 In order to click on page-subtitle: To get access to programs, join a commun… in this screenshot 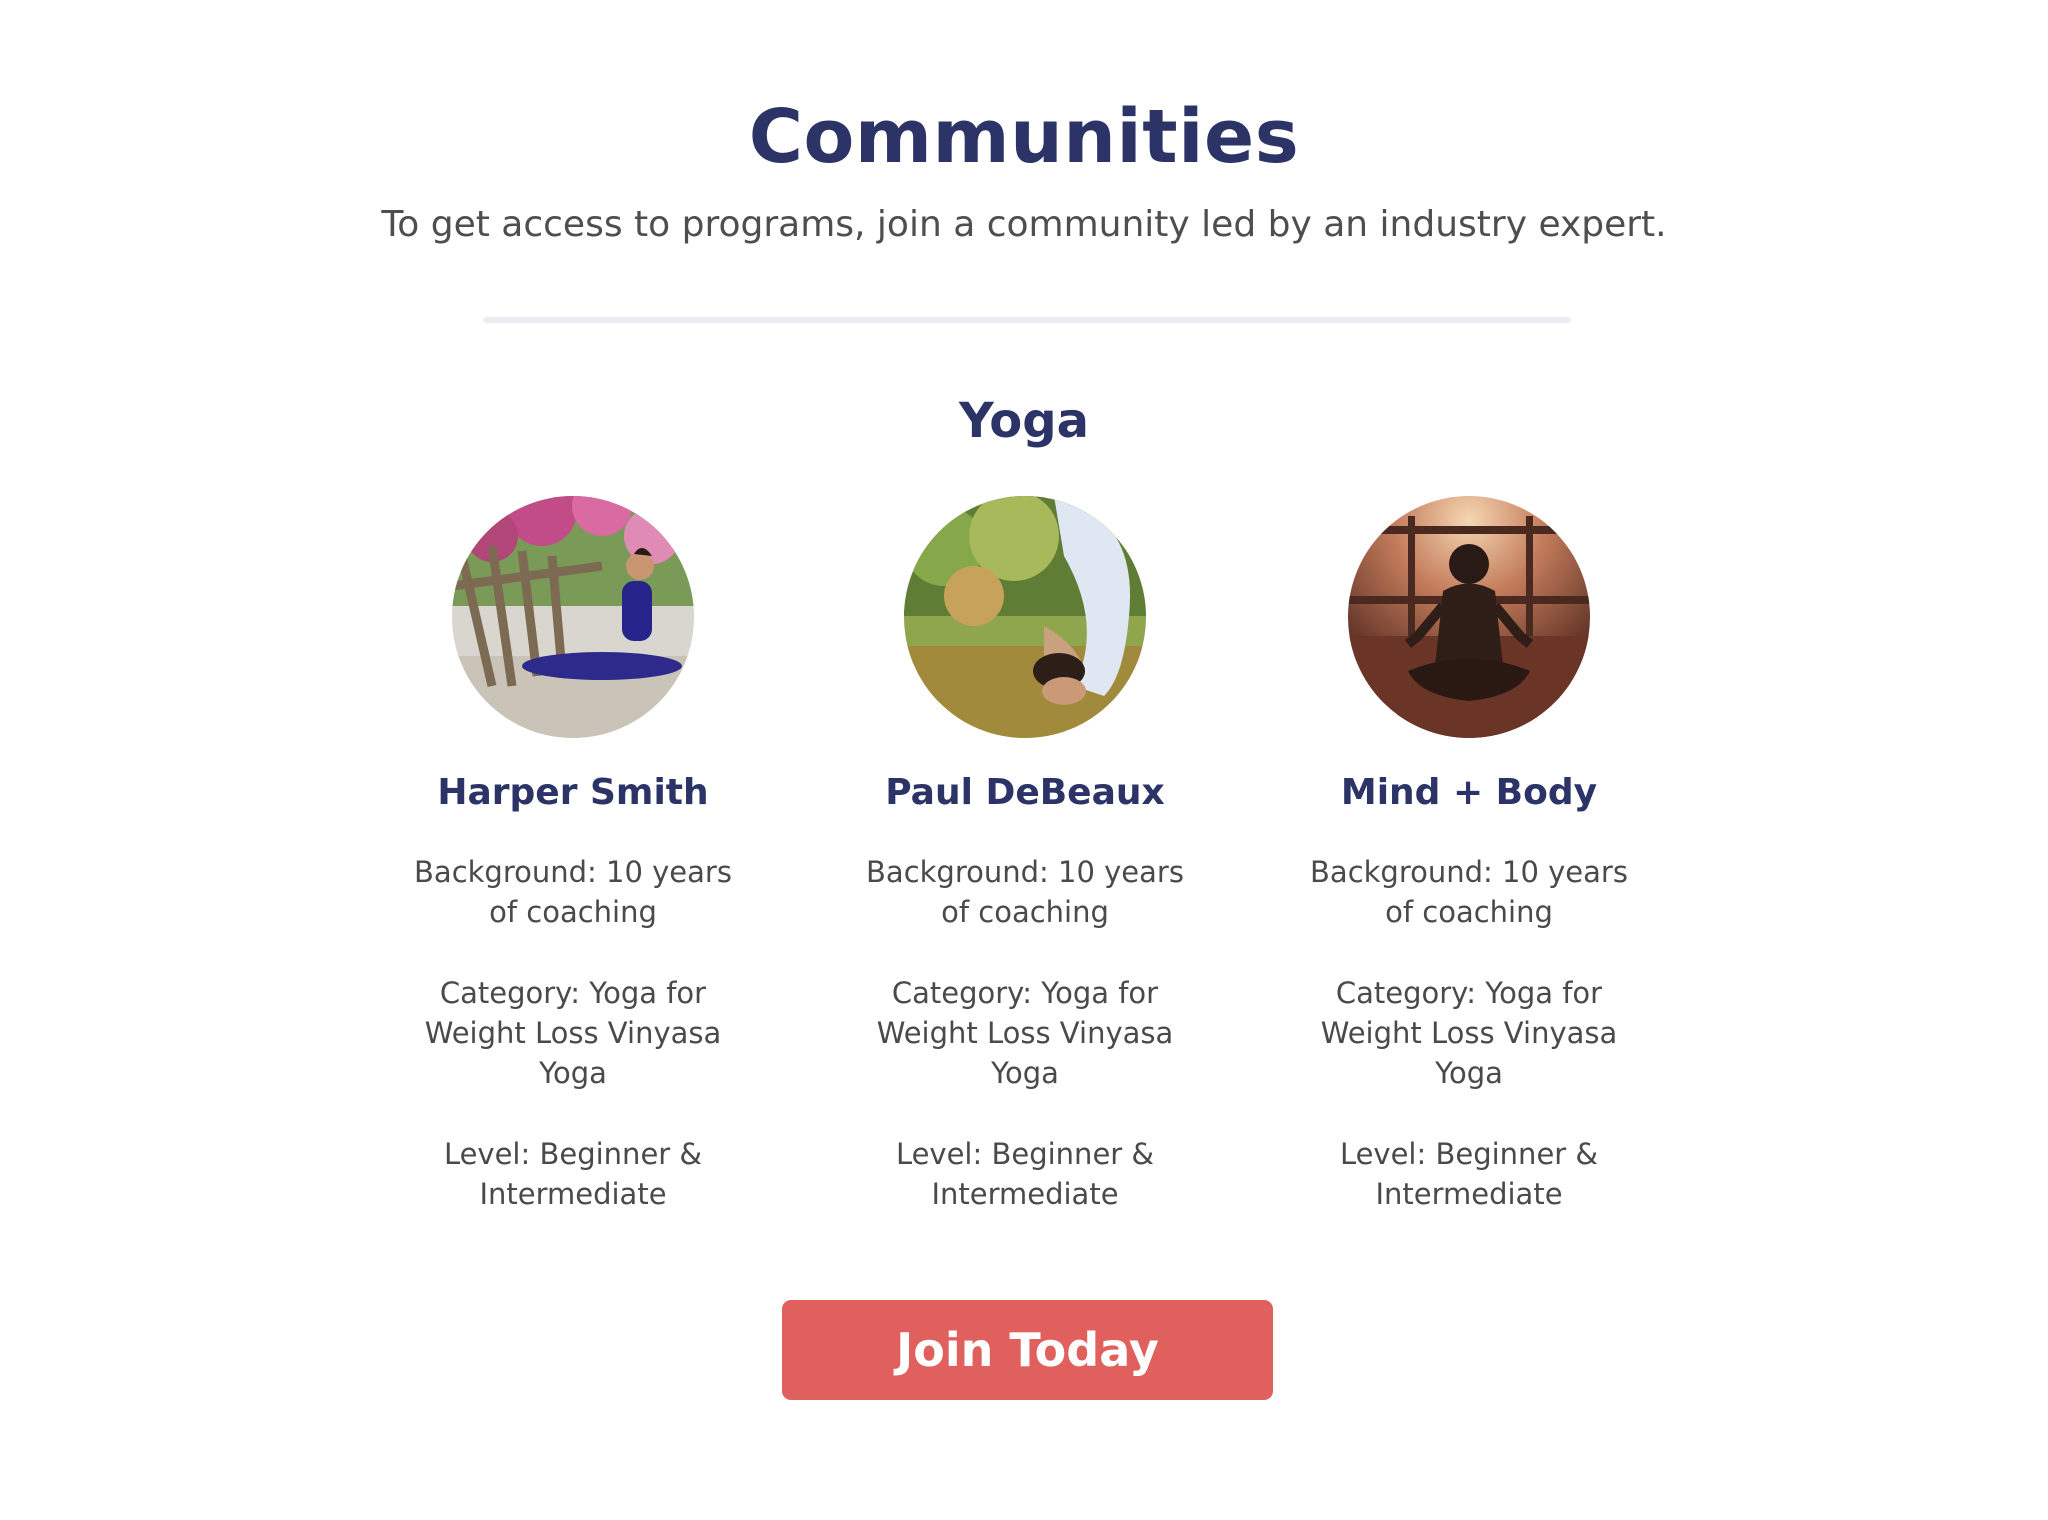, I will do `click(1024, 224)`.